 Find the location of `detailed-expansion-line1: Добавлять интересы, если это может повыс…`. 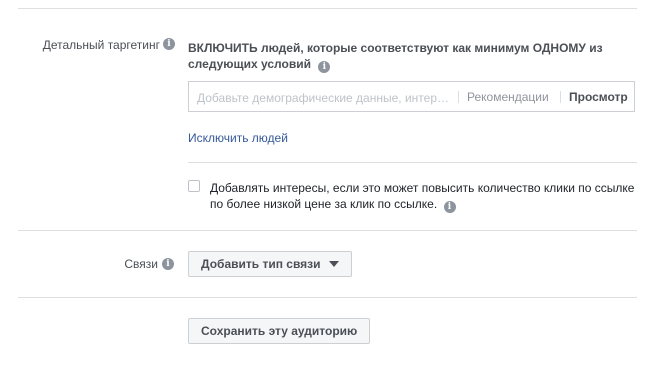

detailed-expansion-line1: Добавлять интересы, если это может повыс… is located at coordinates (422, 188).